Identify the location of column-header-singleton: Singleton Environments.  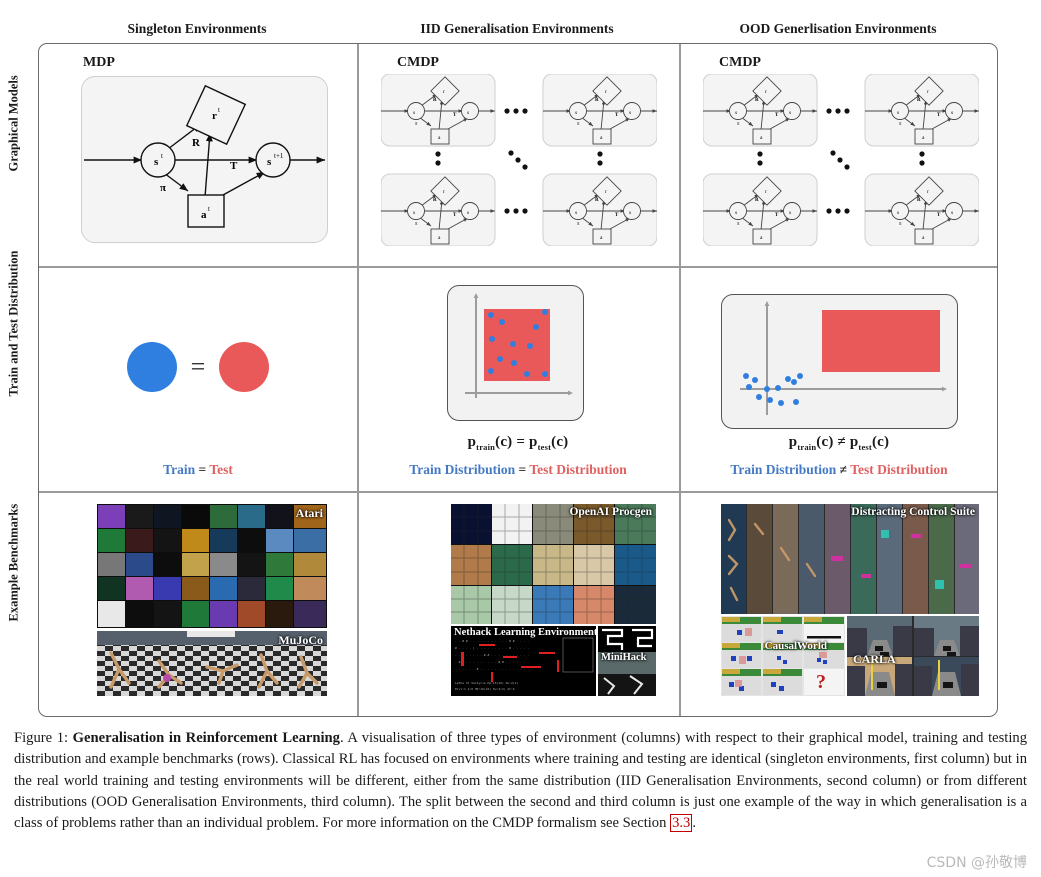
(197, 28).